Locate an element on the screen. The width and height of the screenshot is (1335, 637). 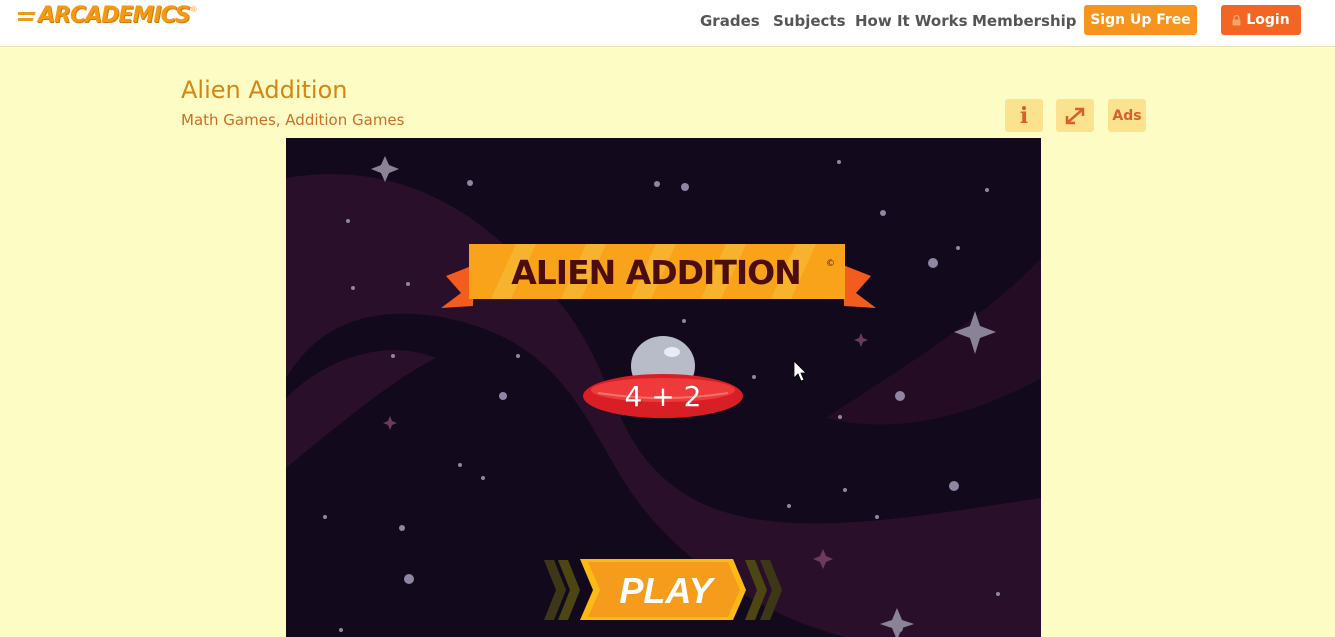
logo-registered-mark: ® is located at coordinates (193, 9).